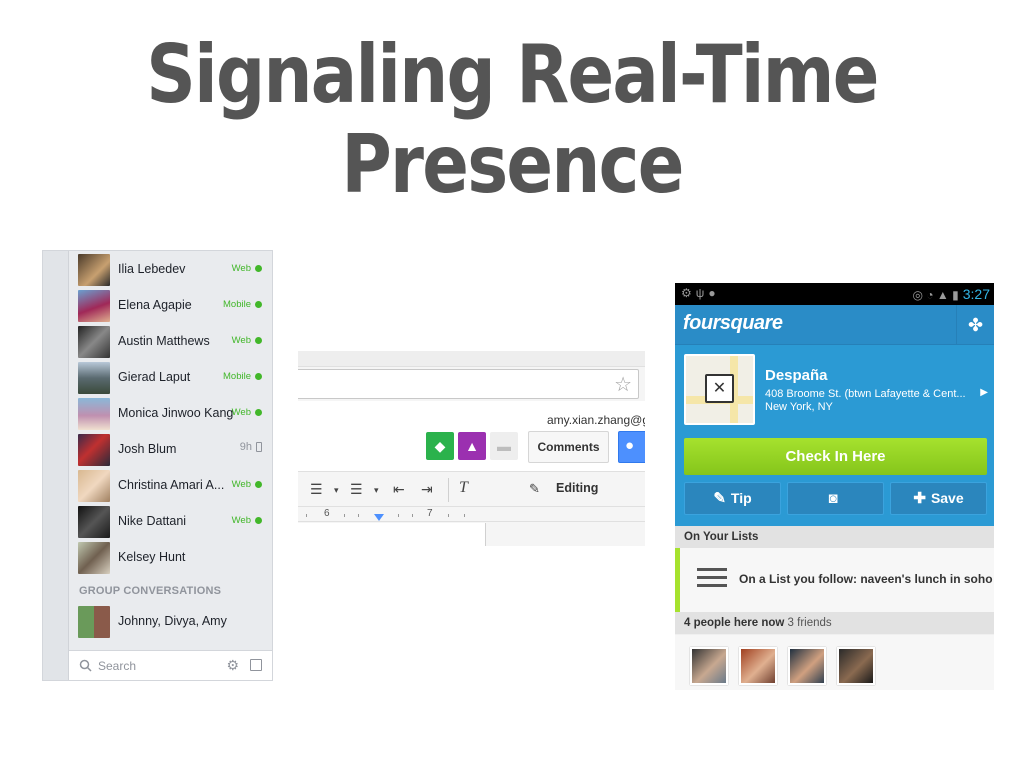 Image resolution: width=1024 pixels, height=768 pixels. Describe the element at coordinates (232, 665) in the screenshot. I see `gear-icon: ⚙` at that location.